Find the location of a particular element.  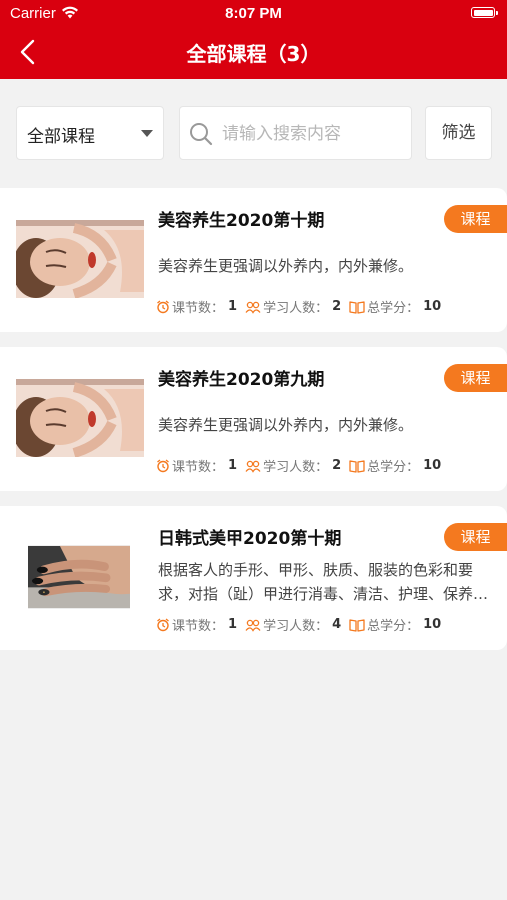

category-dropdown: 全部课程 is located at coordinates (90, 133).